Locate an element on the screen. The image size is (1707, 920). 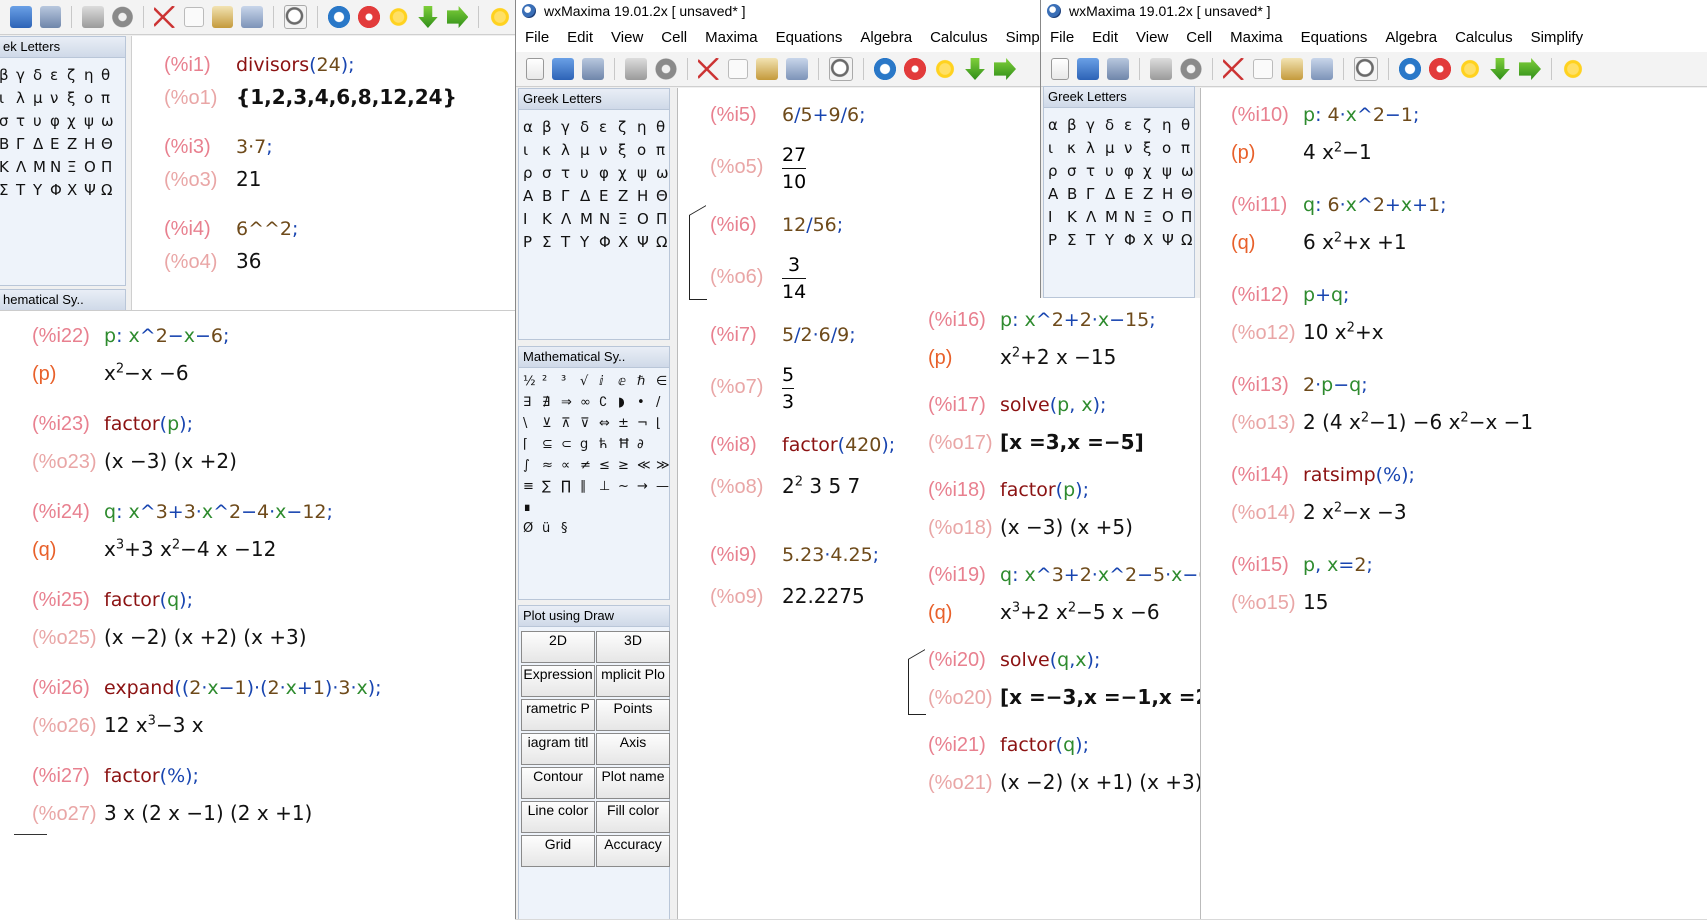
select-all-icon is located at coordinates (252, 17).